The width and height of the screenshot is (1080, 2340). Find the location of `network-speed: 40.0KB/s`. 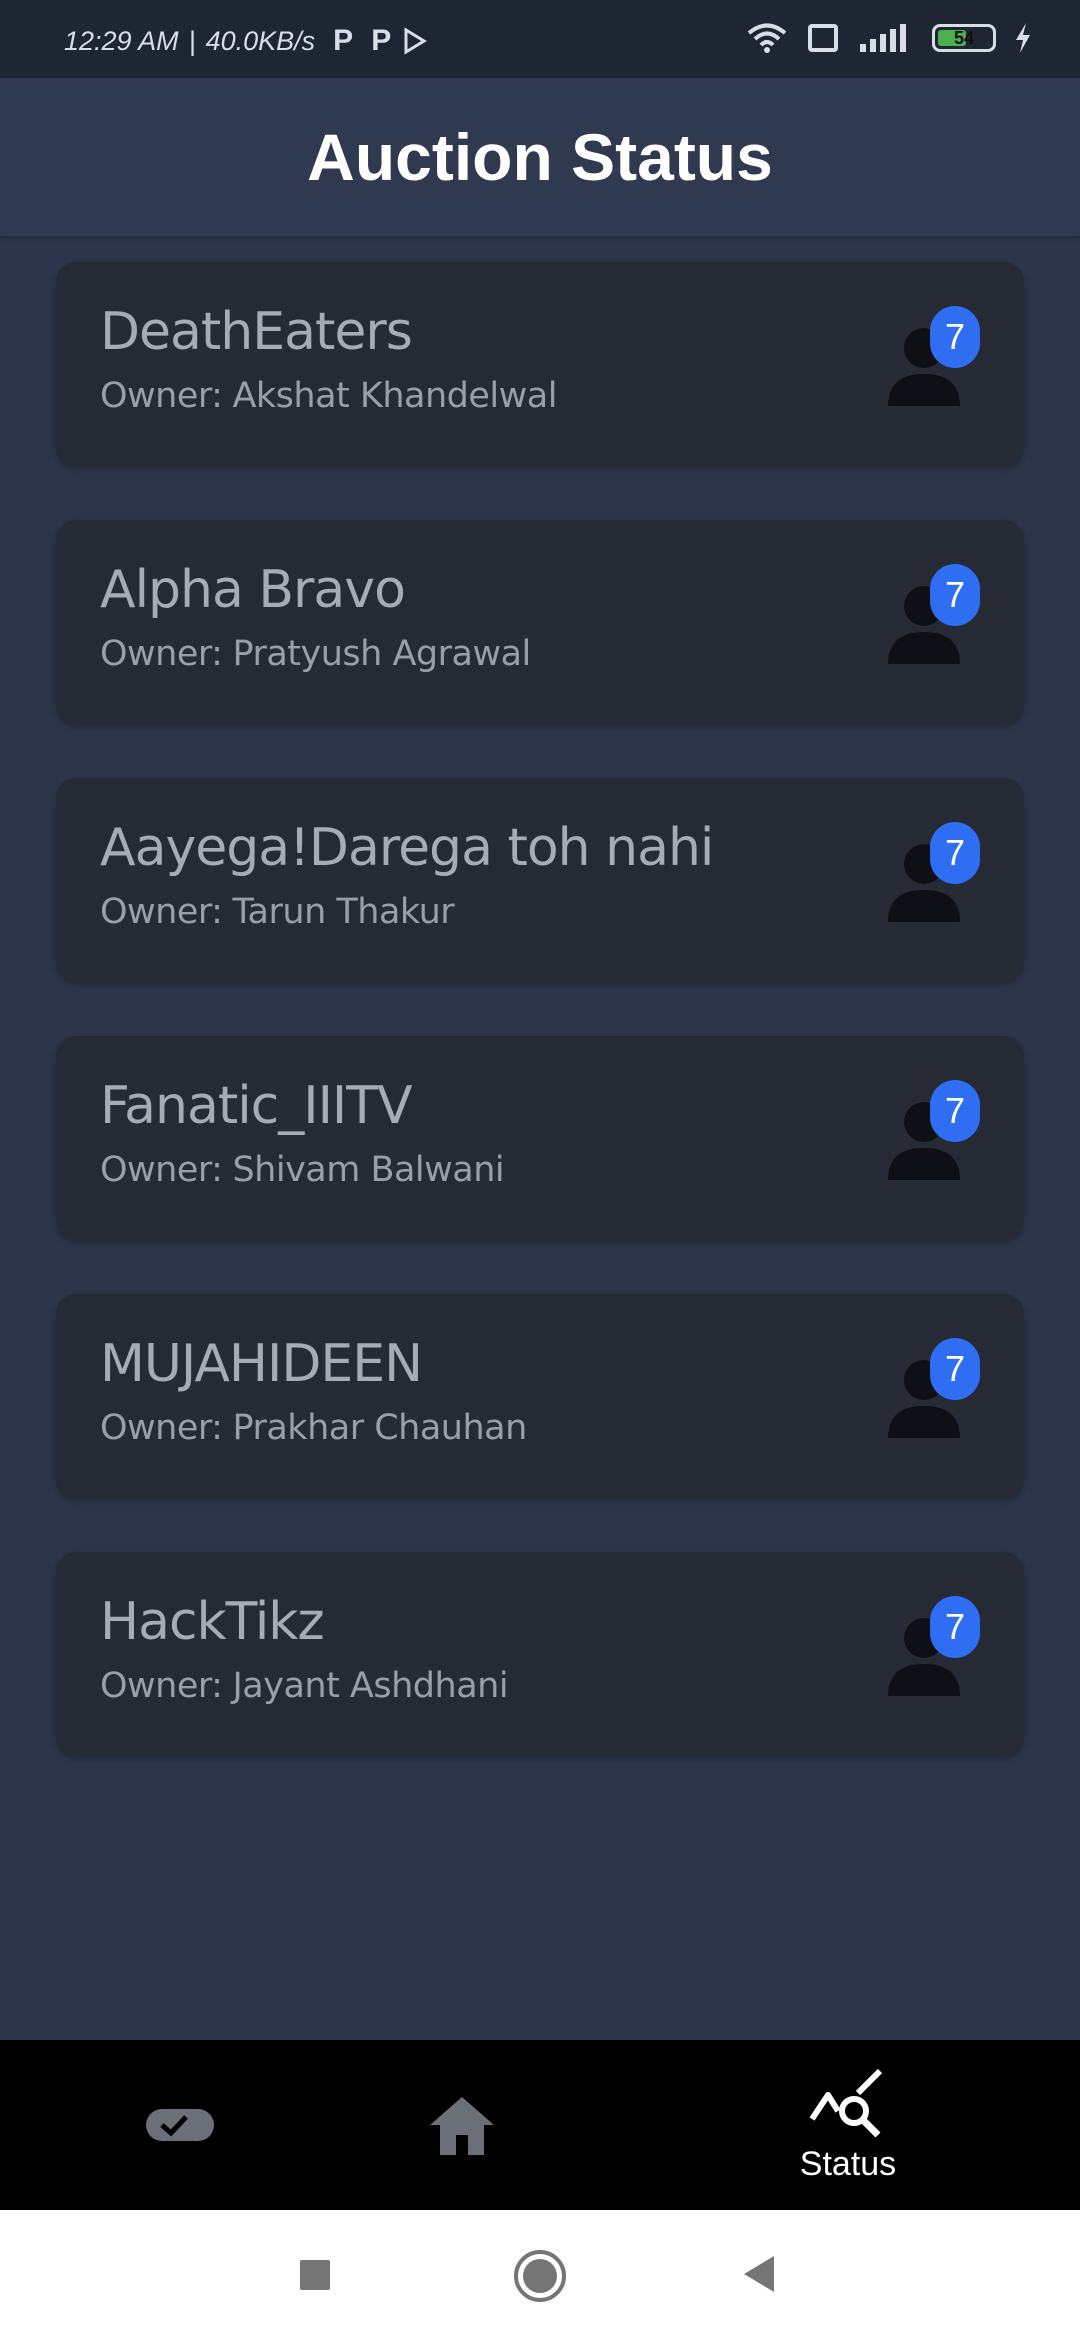

network-speed: 40.0KB/s is located at coordinates (260, 40).